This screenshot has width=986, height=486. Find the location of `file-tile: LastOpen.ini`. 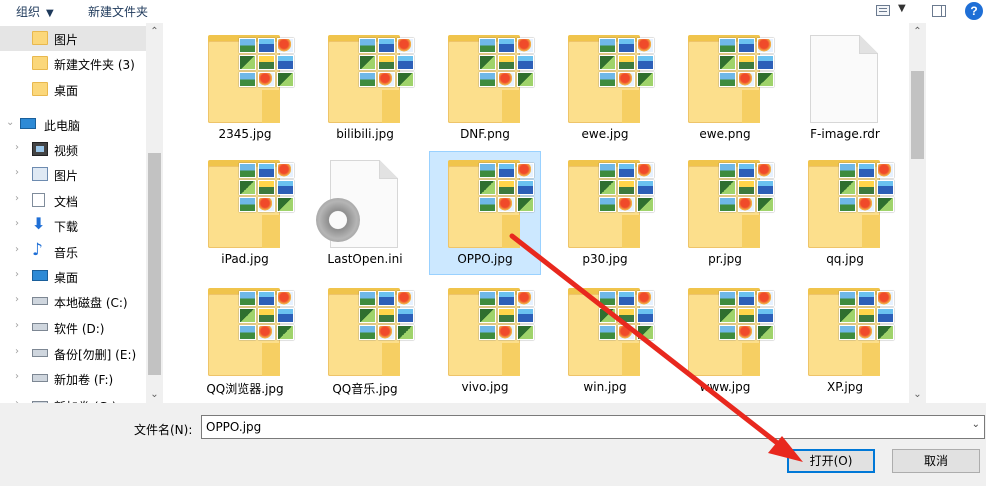

file-tile: LastOpen.ini is located at coordinates (366, 214).